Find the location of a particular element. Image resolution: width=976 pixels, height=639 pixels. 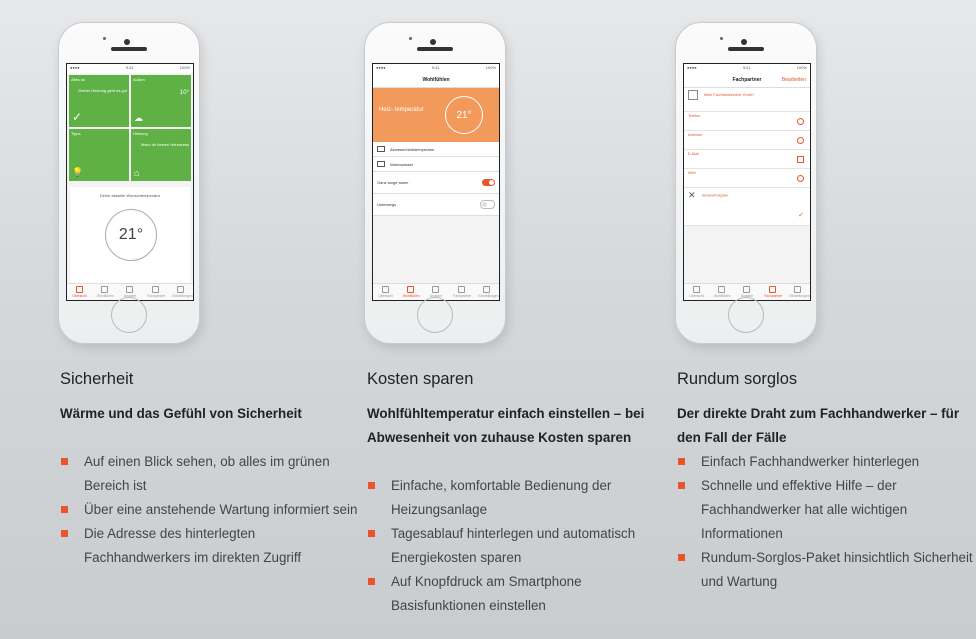

row-label: E-Mail is located at coordinates (693, 154).